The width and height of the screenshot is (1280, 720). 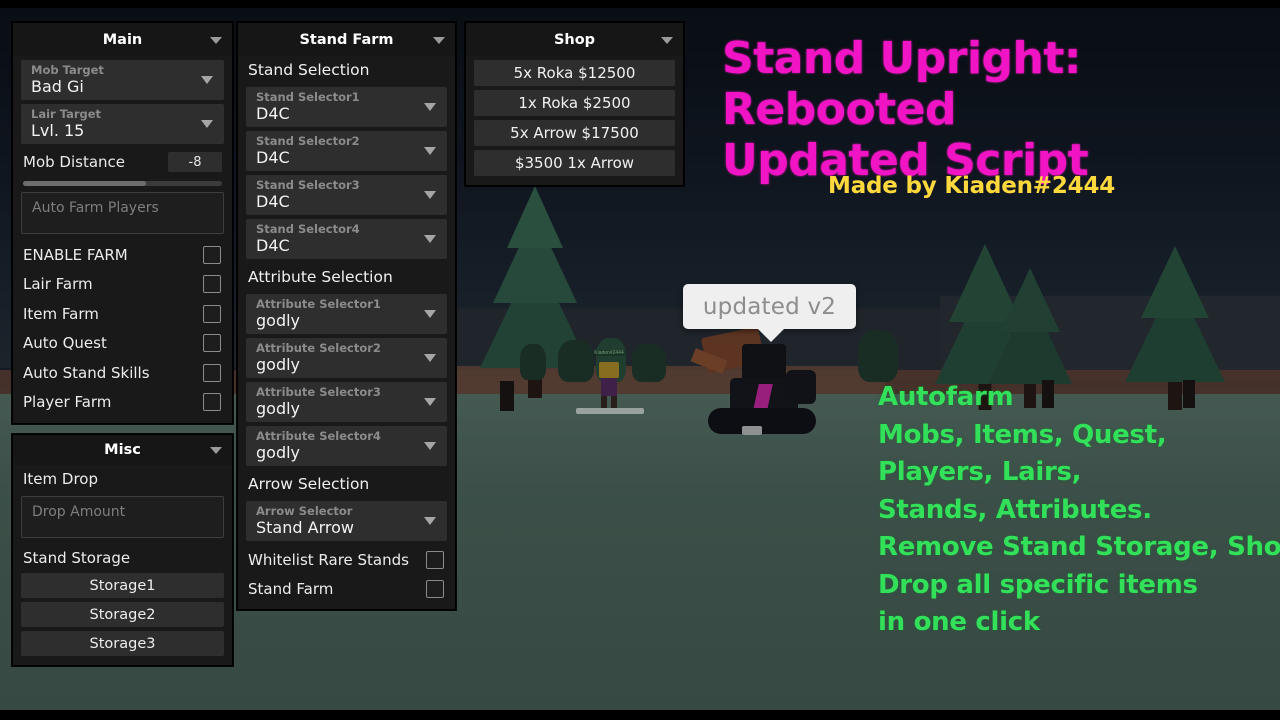 I want to click on updated-tooltip: updated v2, so click(x=769, y=313).